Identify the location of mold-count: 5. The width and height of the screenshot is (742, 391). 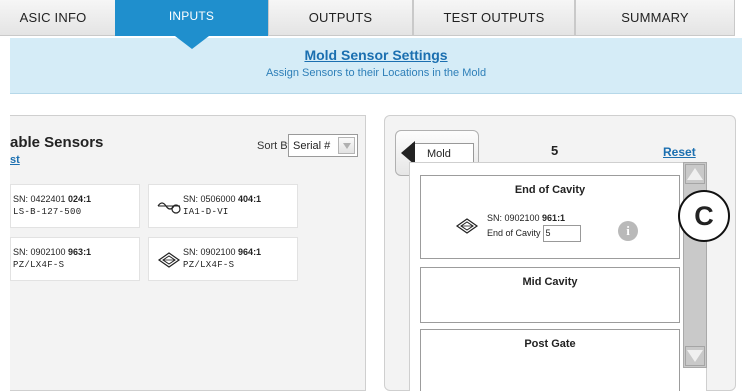
(555, 150).